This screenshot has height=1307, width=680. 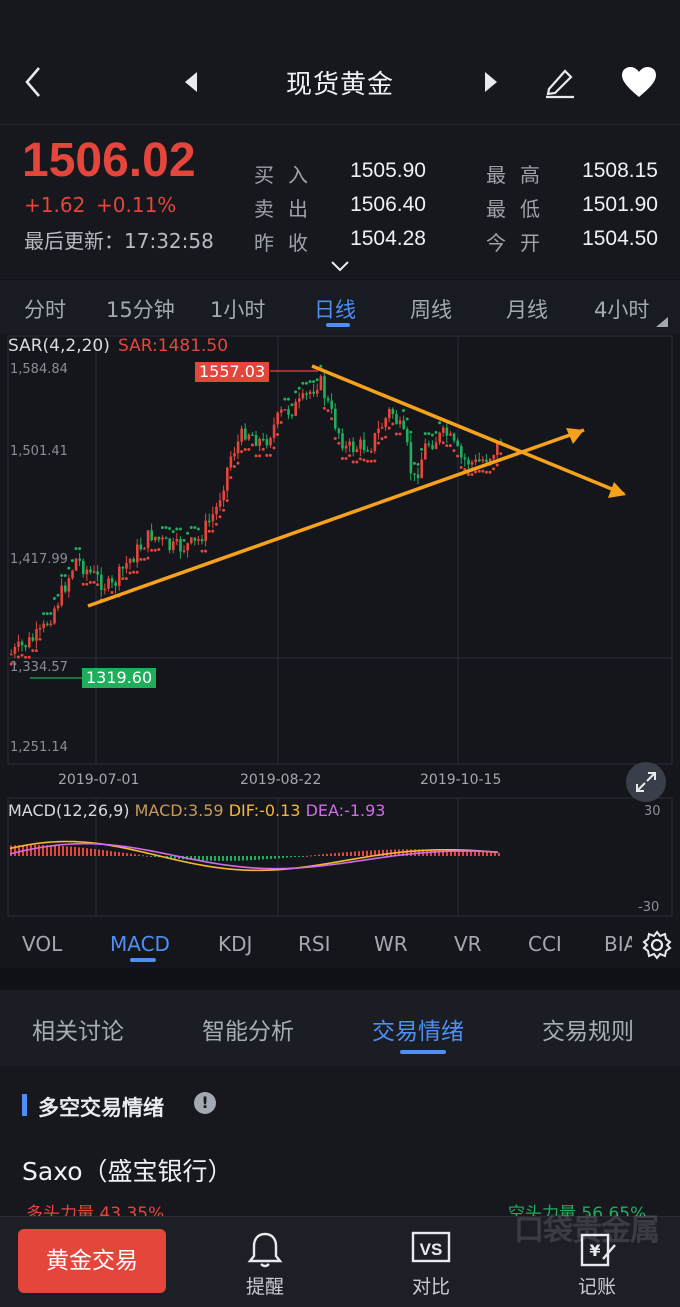 I want to click on nav-alert: 提醒, so click(x=265, y=1262).